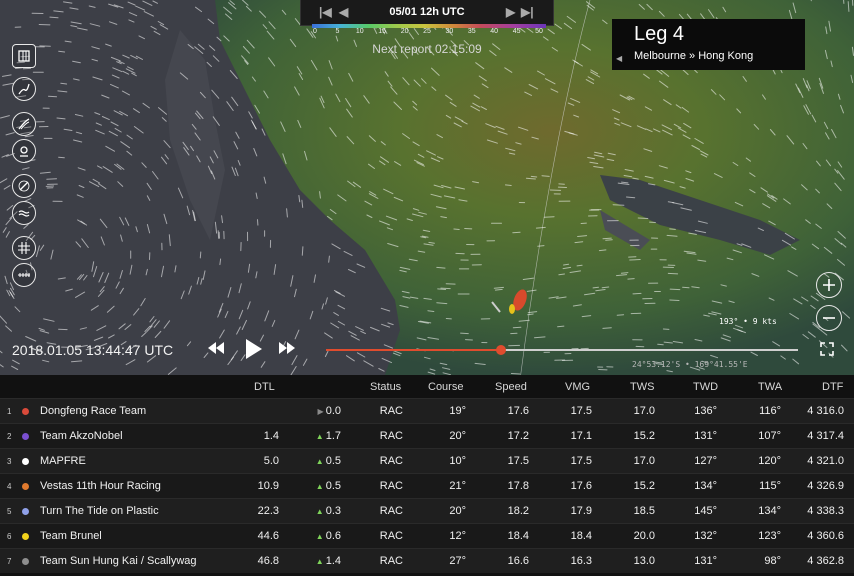 This screenshot has height=576, width=854. What do you see at coordinates (829, 318) in the screenshot?
I see `zoom-out-button` at bounding box center [829, 318].